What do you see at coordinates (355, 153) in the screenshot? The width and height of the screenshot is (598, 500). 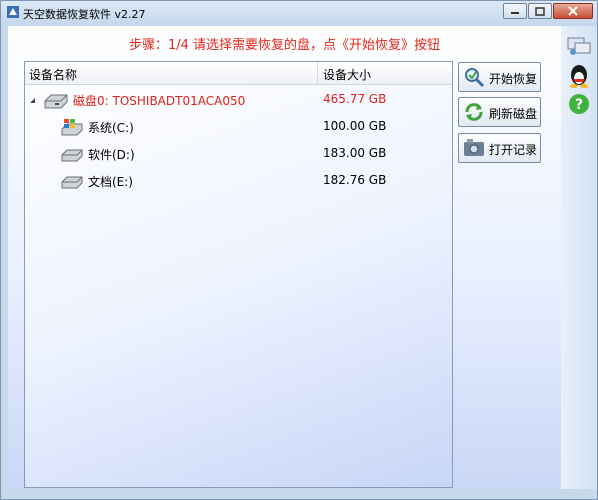 I see `partition-size: 183.00 GB` at bounding box center [355, 153].